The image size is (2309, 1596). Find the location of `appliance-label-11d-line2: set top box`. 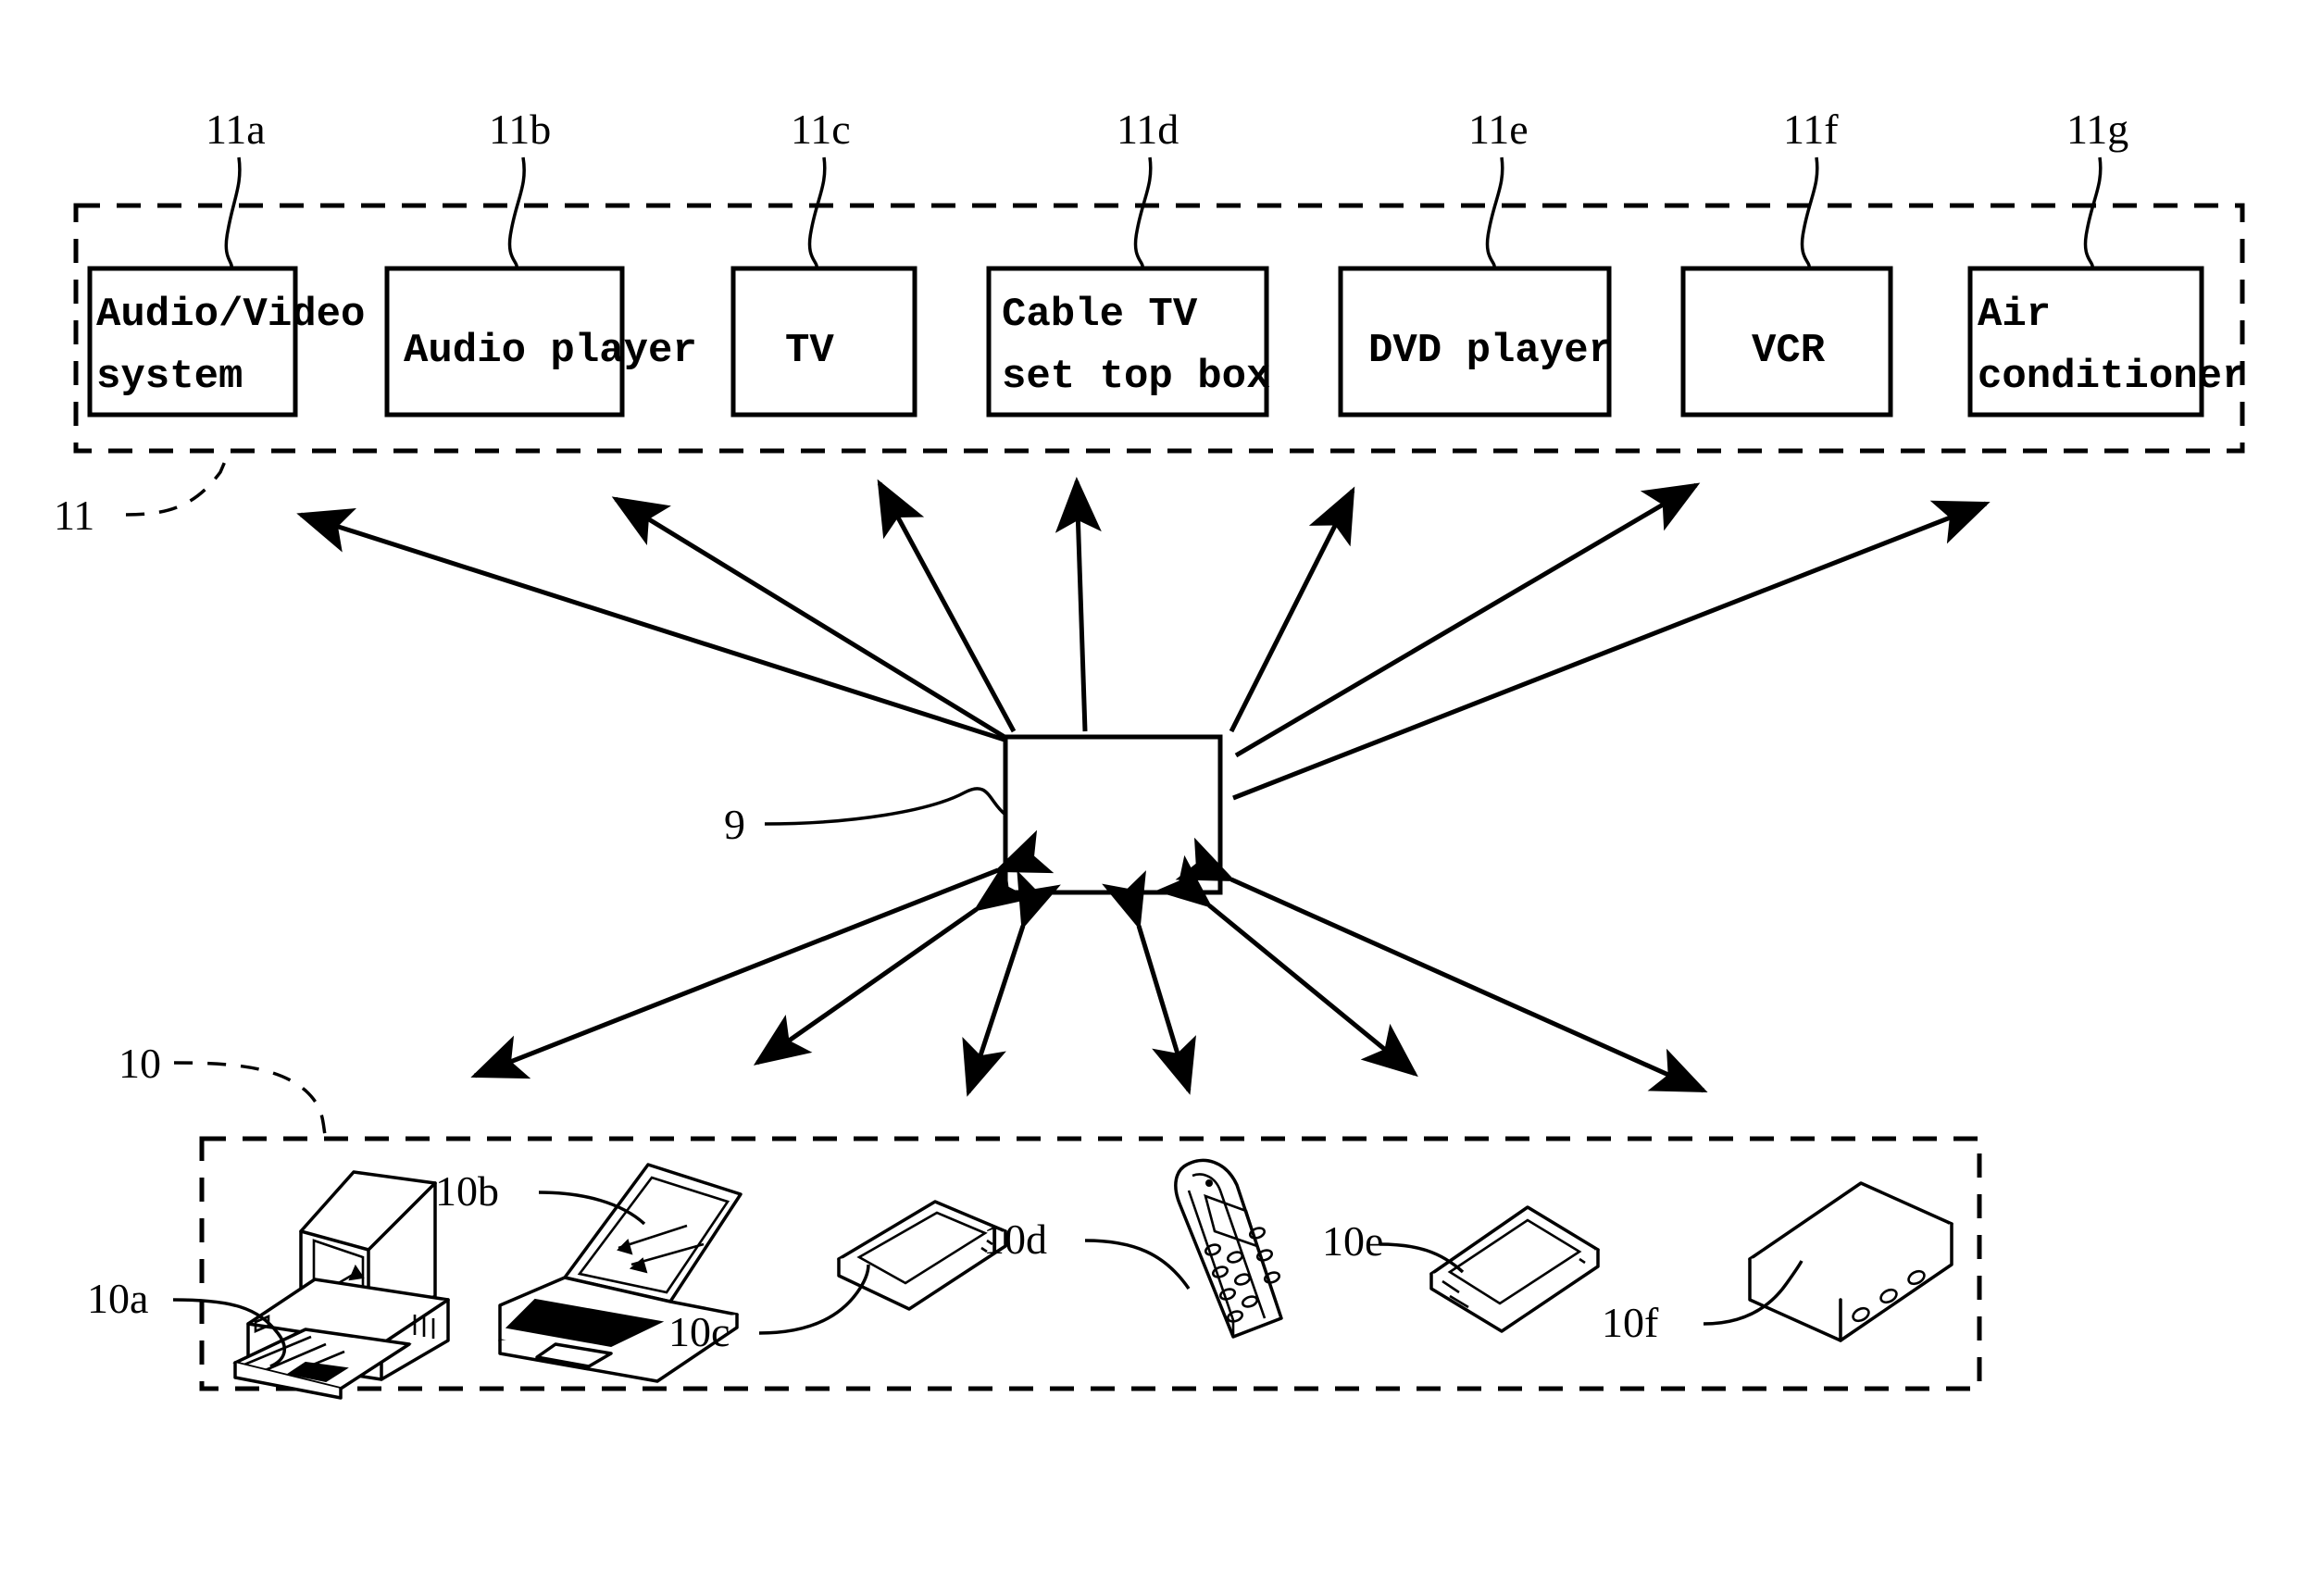

appliance-label-11d-line2: set top box is located at coordinates (1136, 377).